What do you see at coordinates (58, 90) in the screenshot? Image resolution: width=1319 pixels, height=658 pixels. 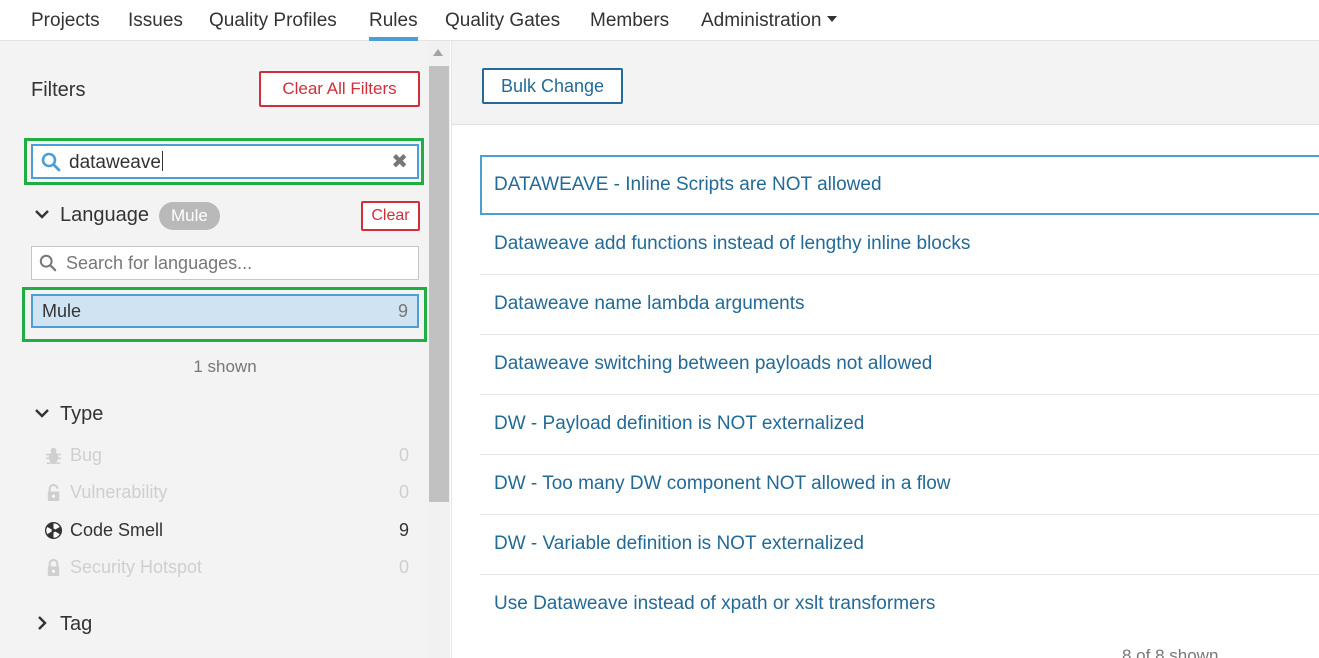 I see `filters-title: Filters` at bounding box center [58, 90].